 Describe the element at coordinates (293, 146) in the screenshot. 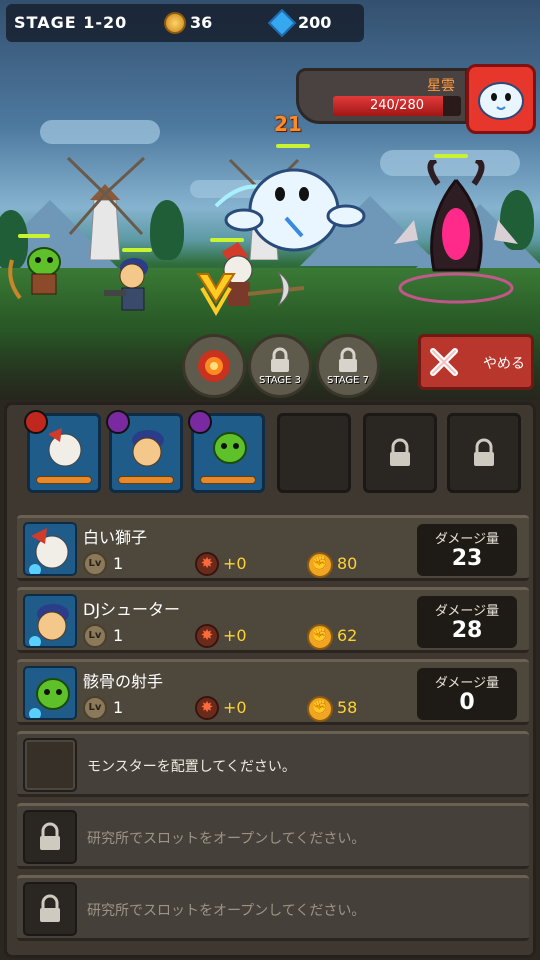

I see `ghost-hp-bar` at that location.